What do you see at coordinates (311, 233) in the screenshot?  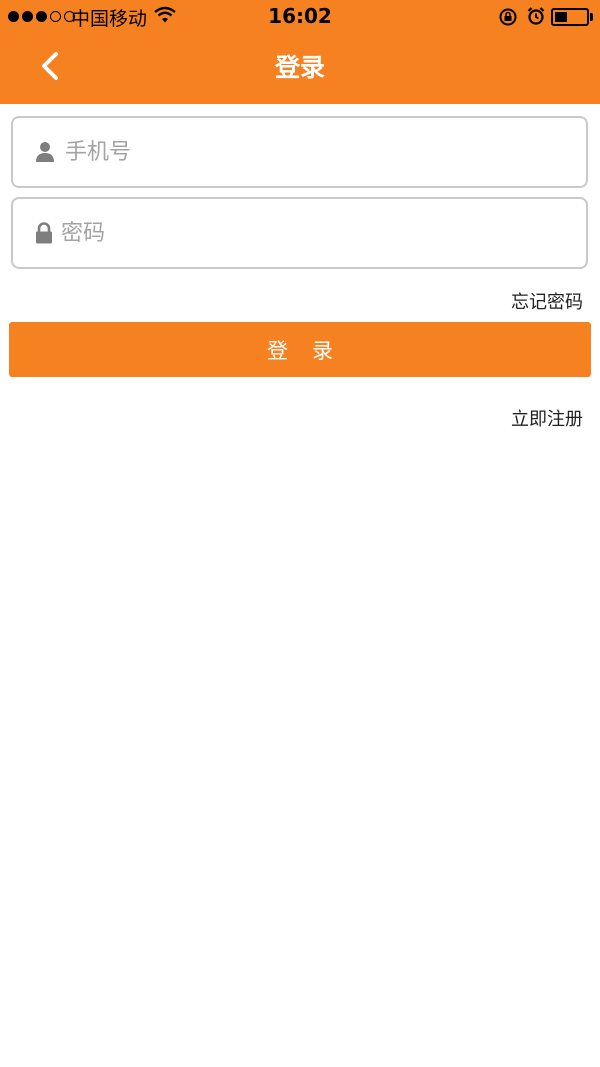 I see `password-input` at bounding box center [311, 233].